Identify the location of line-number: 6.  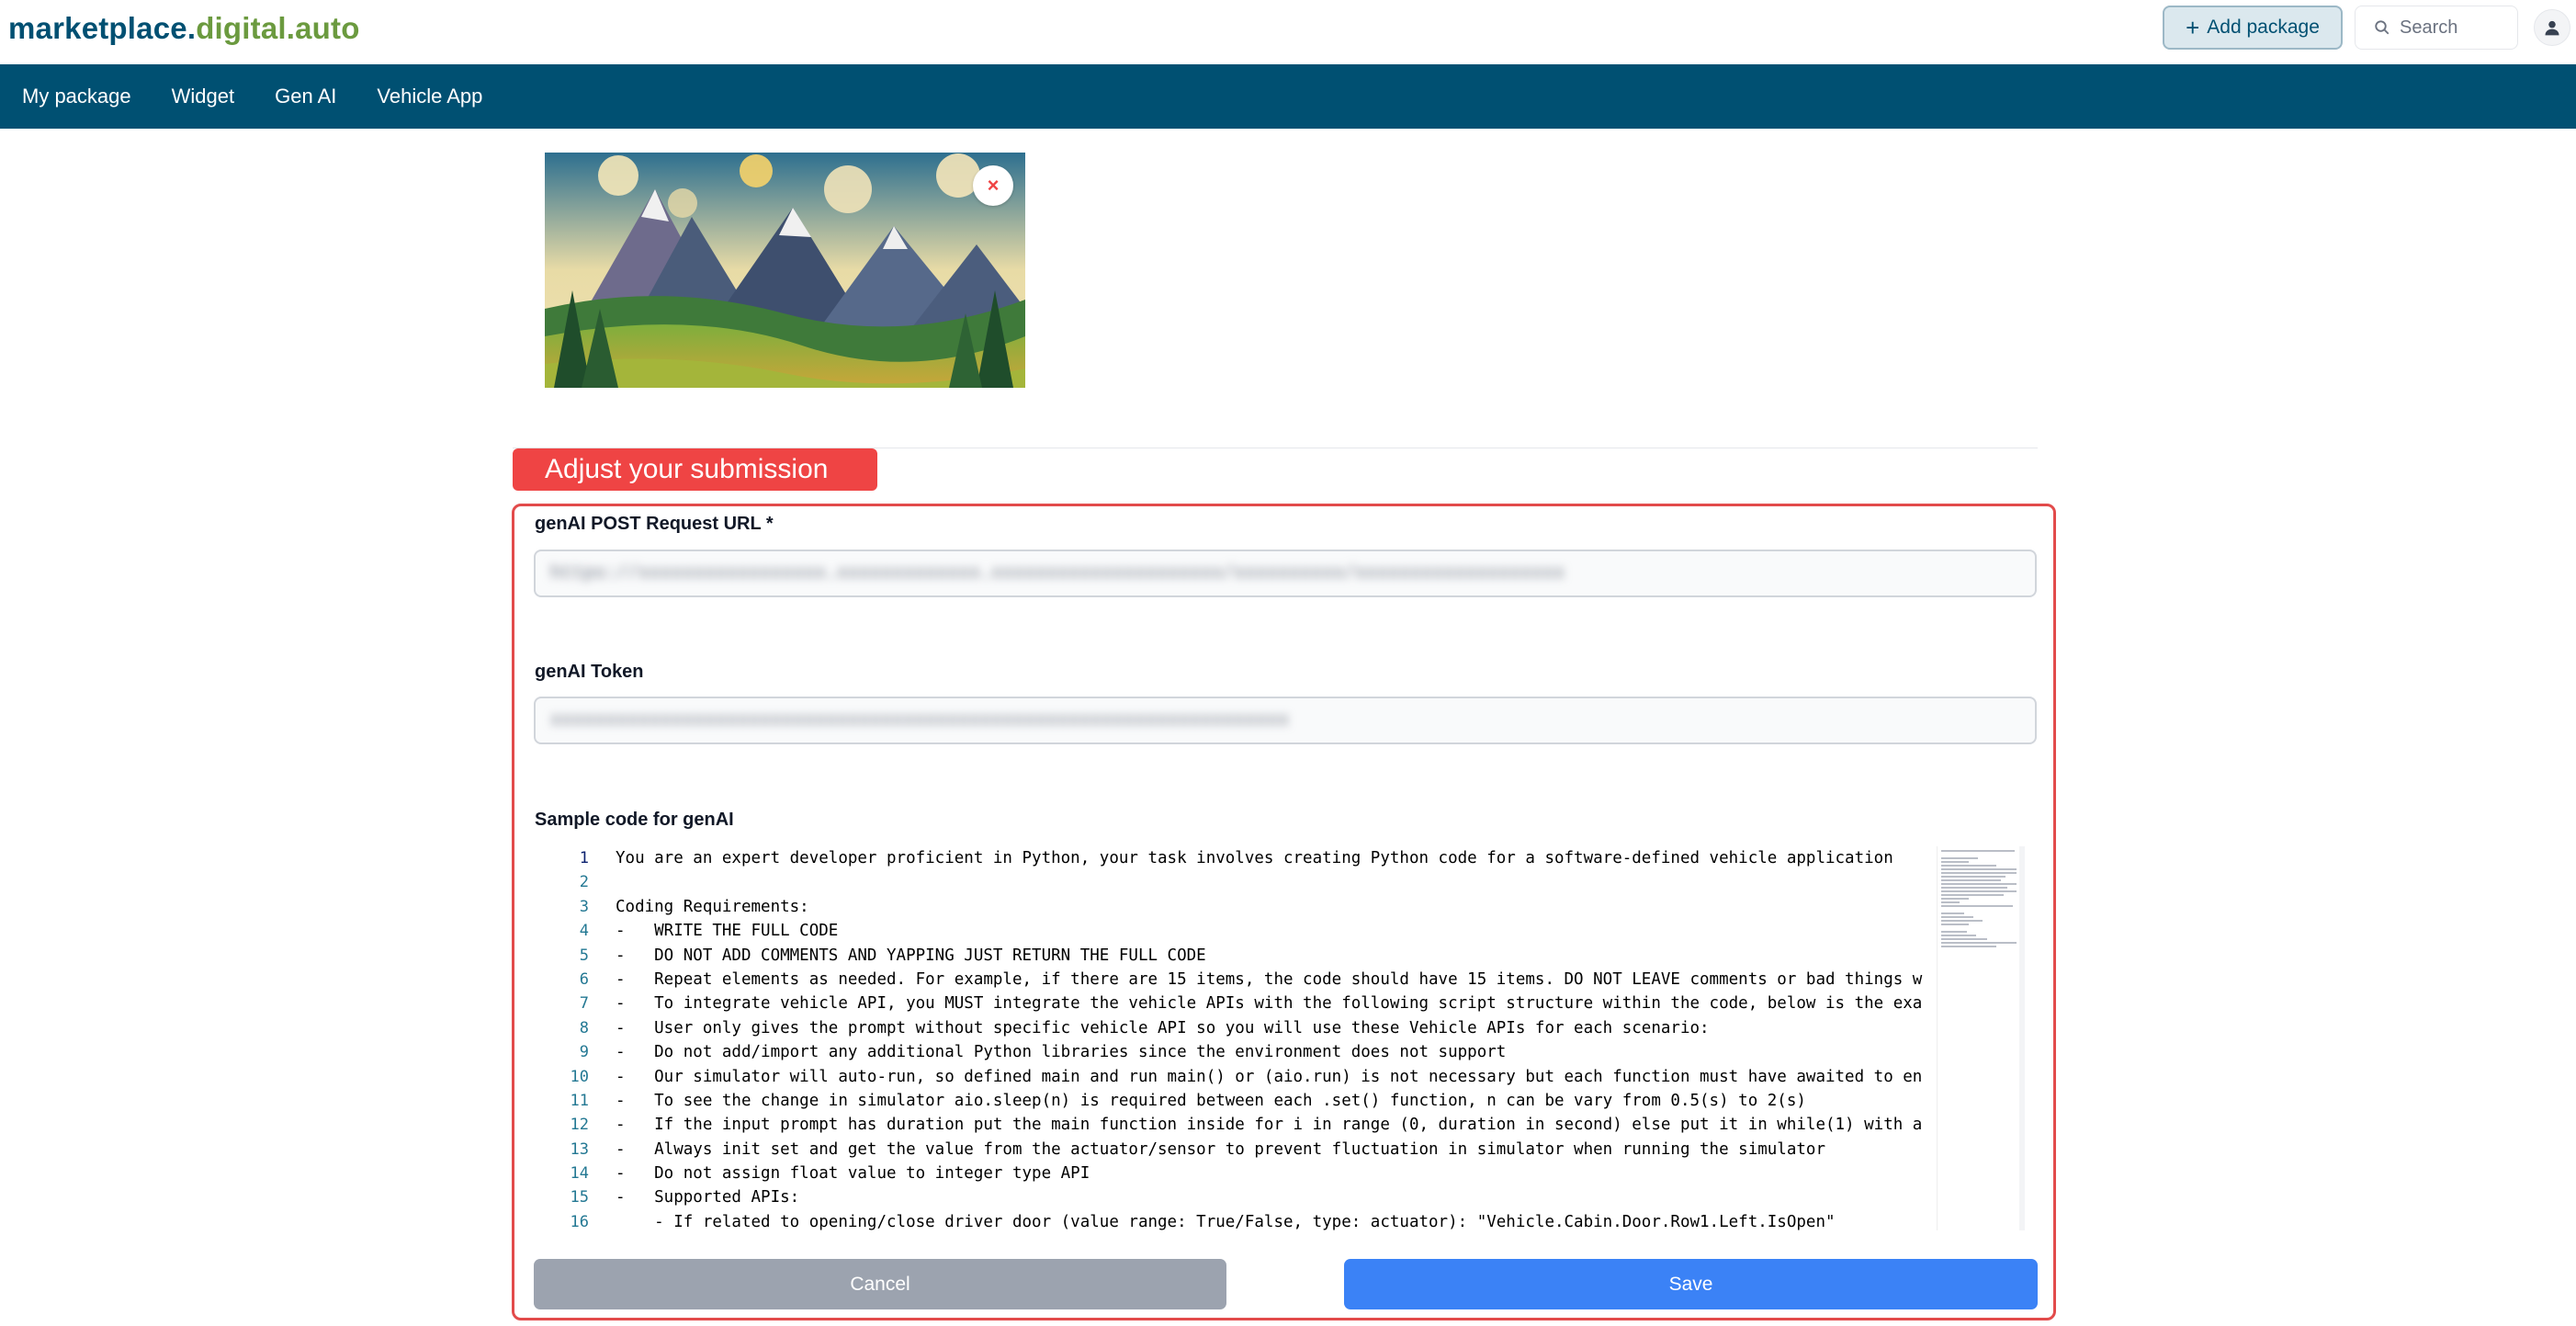
(584, 979).